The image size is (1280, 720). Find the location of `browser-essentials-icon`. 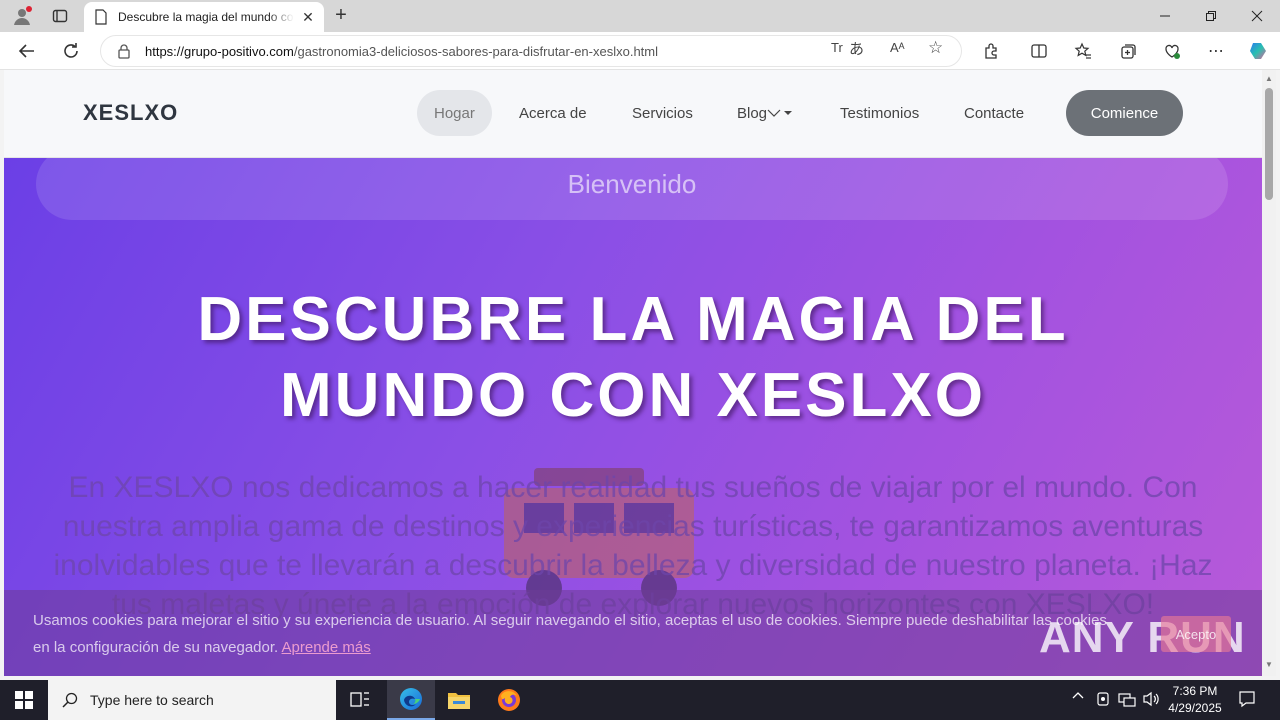

browser-essentials-icon is located at coordinates (1172, 51).